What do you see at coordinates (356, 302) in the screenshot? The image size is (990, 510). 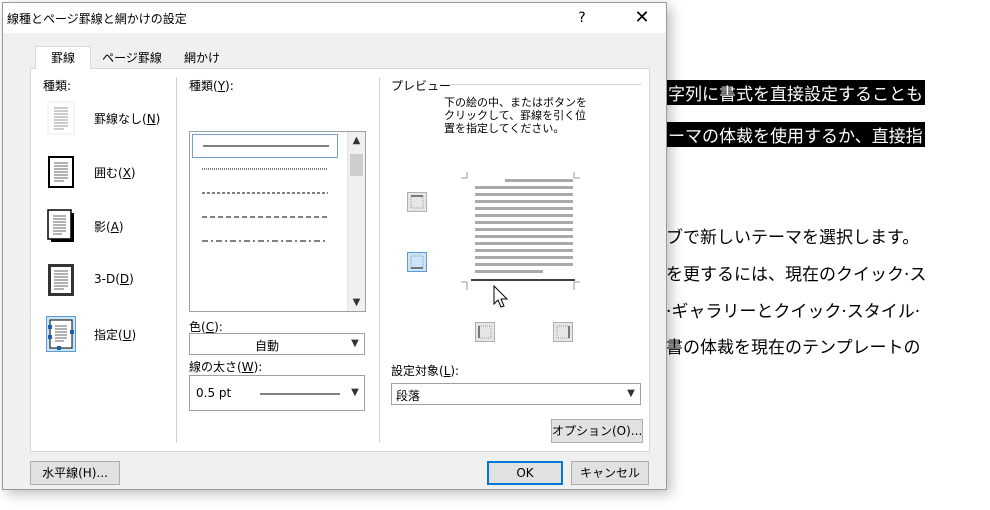 I see `scroll-down-icon: ▼` at bounding box center [356, 302].